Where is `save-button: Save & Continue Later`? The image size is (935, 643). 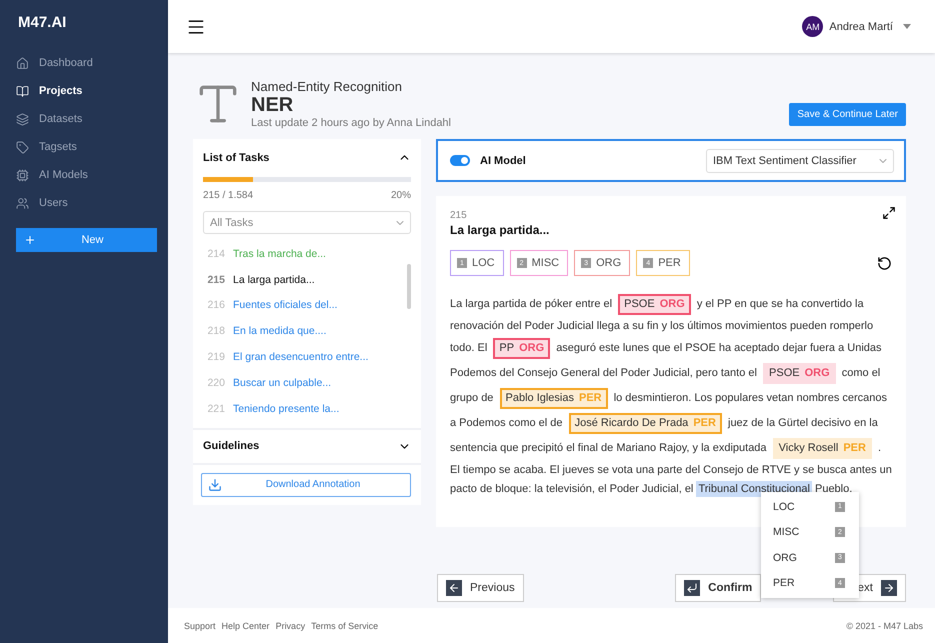 save-button: Save & Continue Later is located at coordinates (847, 114).